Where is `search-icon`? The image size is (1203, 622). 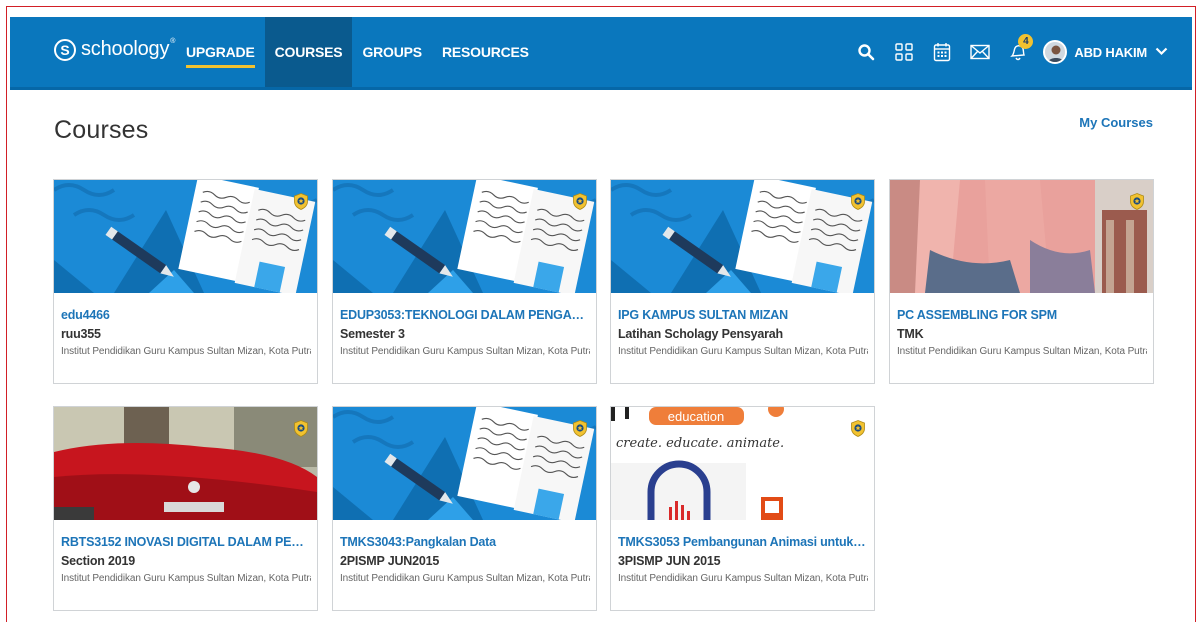
search-icon is located at coordinates (866, 52).